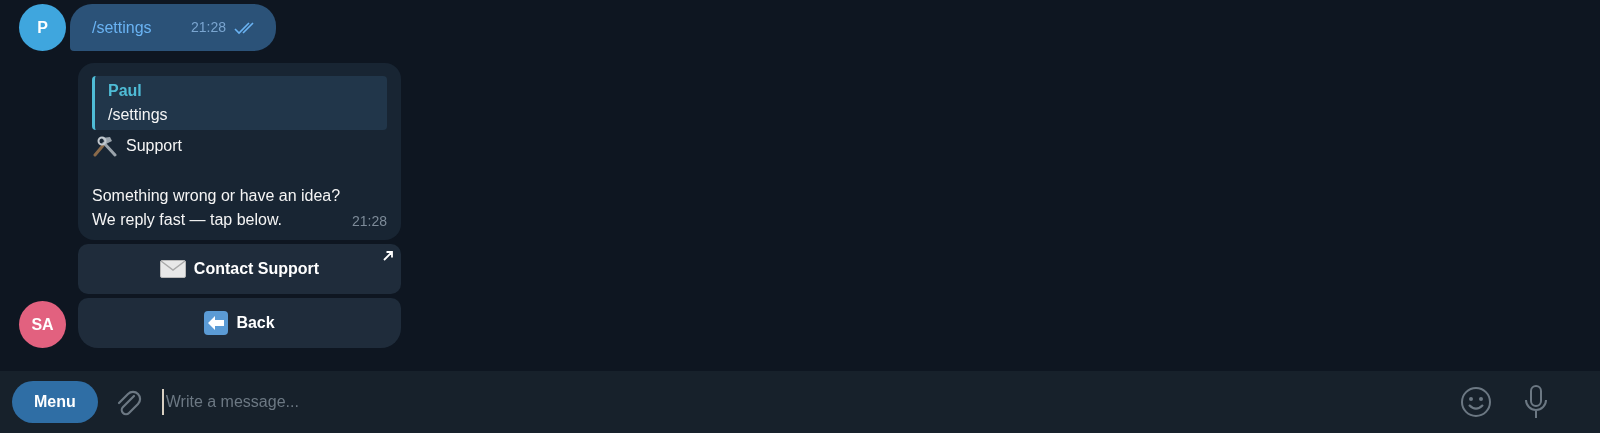 This screenshot has width=1600, height=433. What do you see at coordinates (172, 269) in the screenshot?
I see `envelope-icon` at bounding box center [172, 269].